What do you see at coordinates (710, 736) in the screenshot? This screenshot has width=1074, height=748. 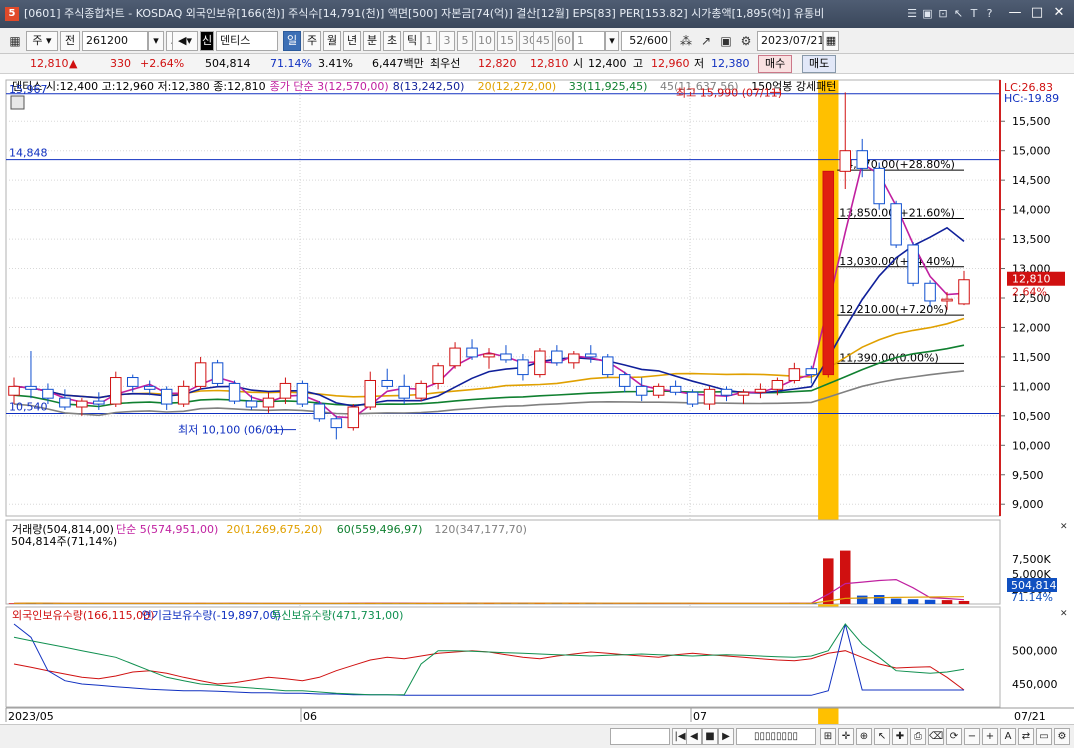 I see `stop-icon: ■` at bounding box center [710, 736].